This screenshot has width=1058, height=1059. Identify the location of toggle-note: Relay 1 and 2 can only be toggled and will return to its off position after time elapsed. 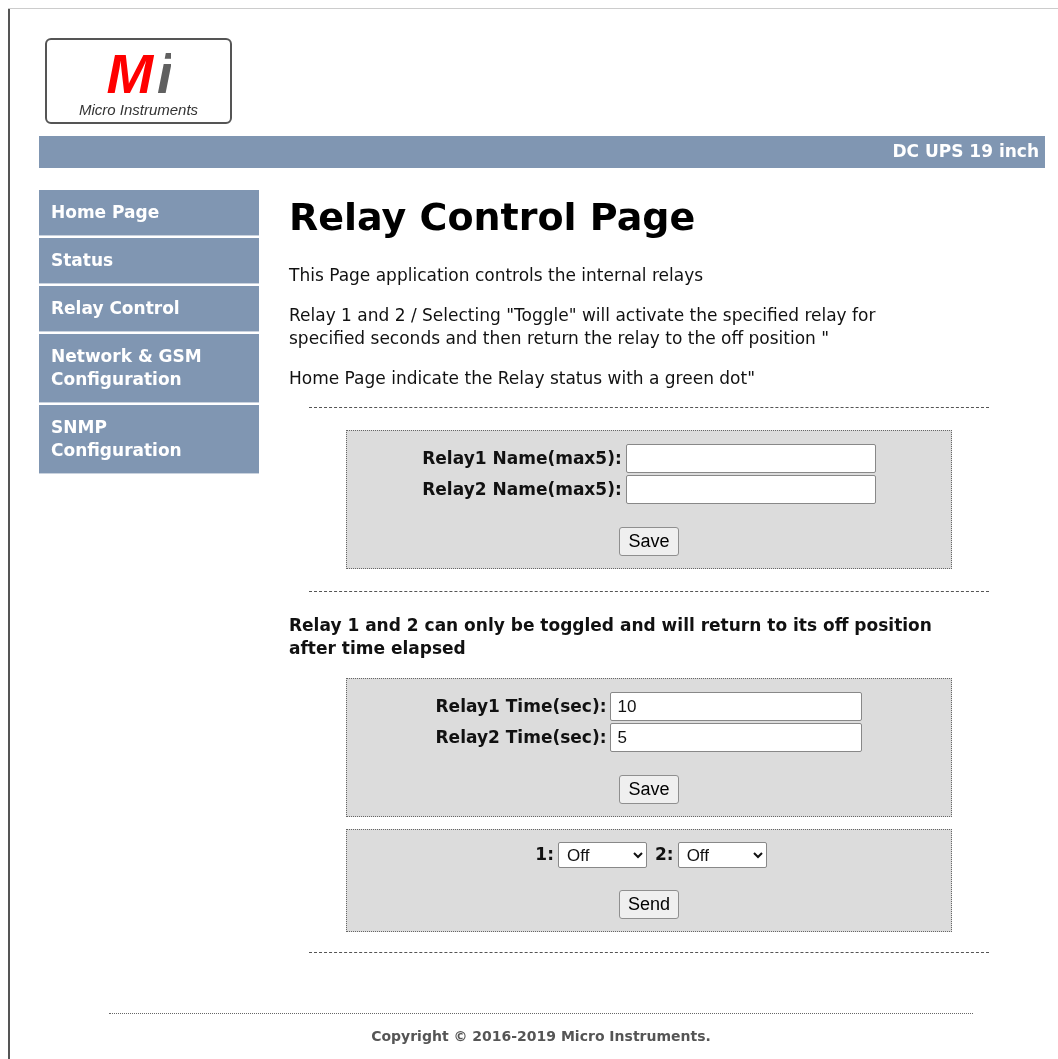
(611, 637).